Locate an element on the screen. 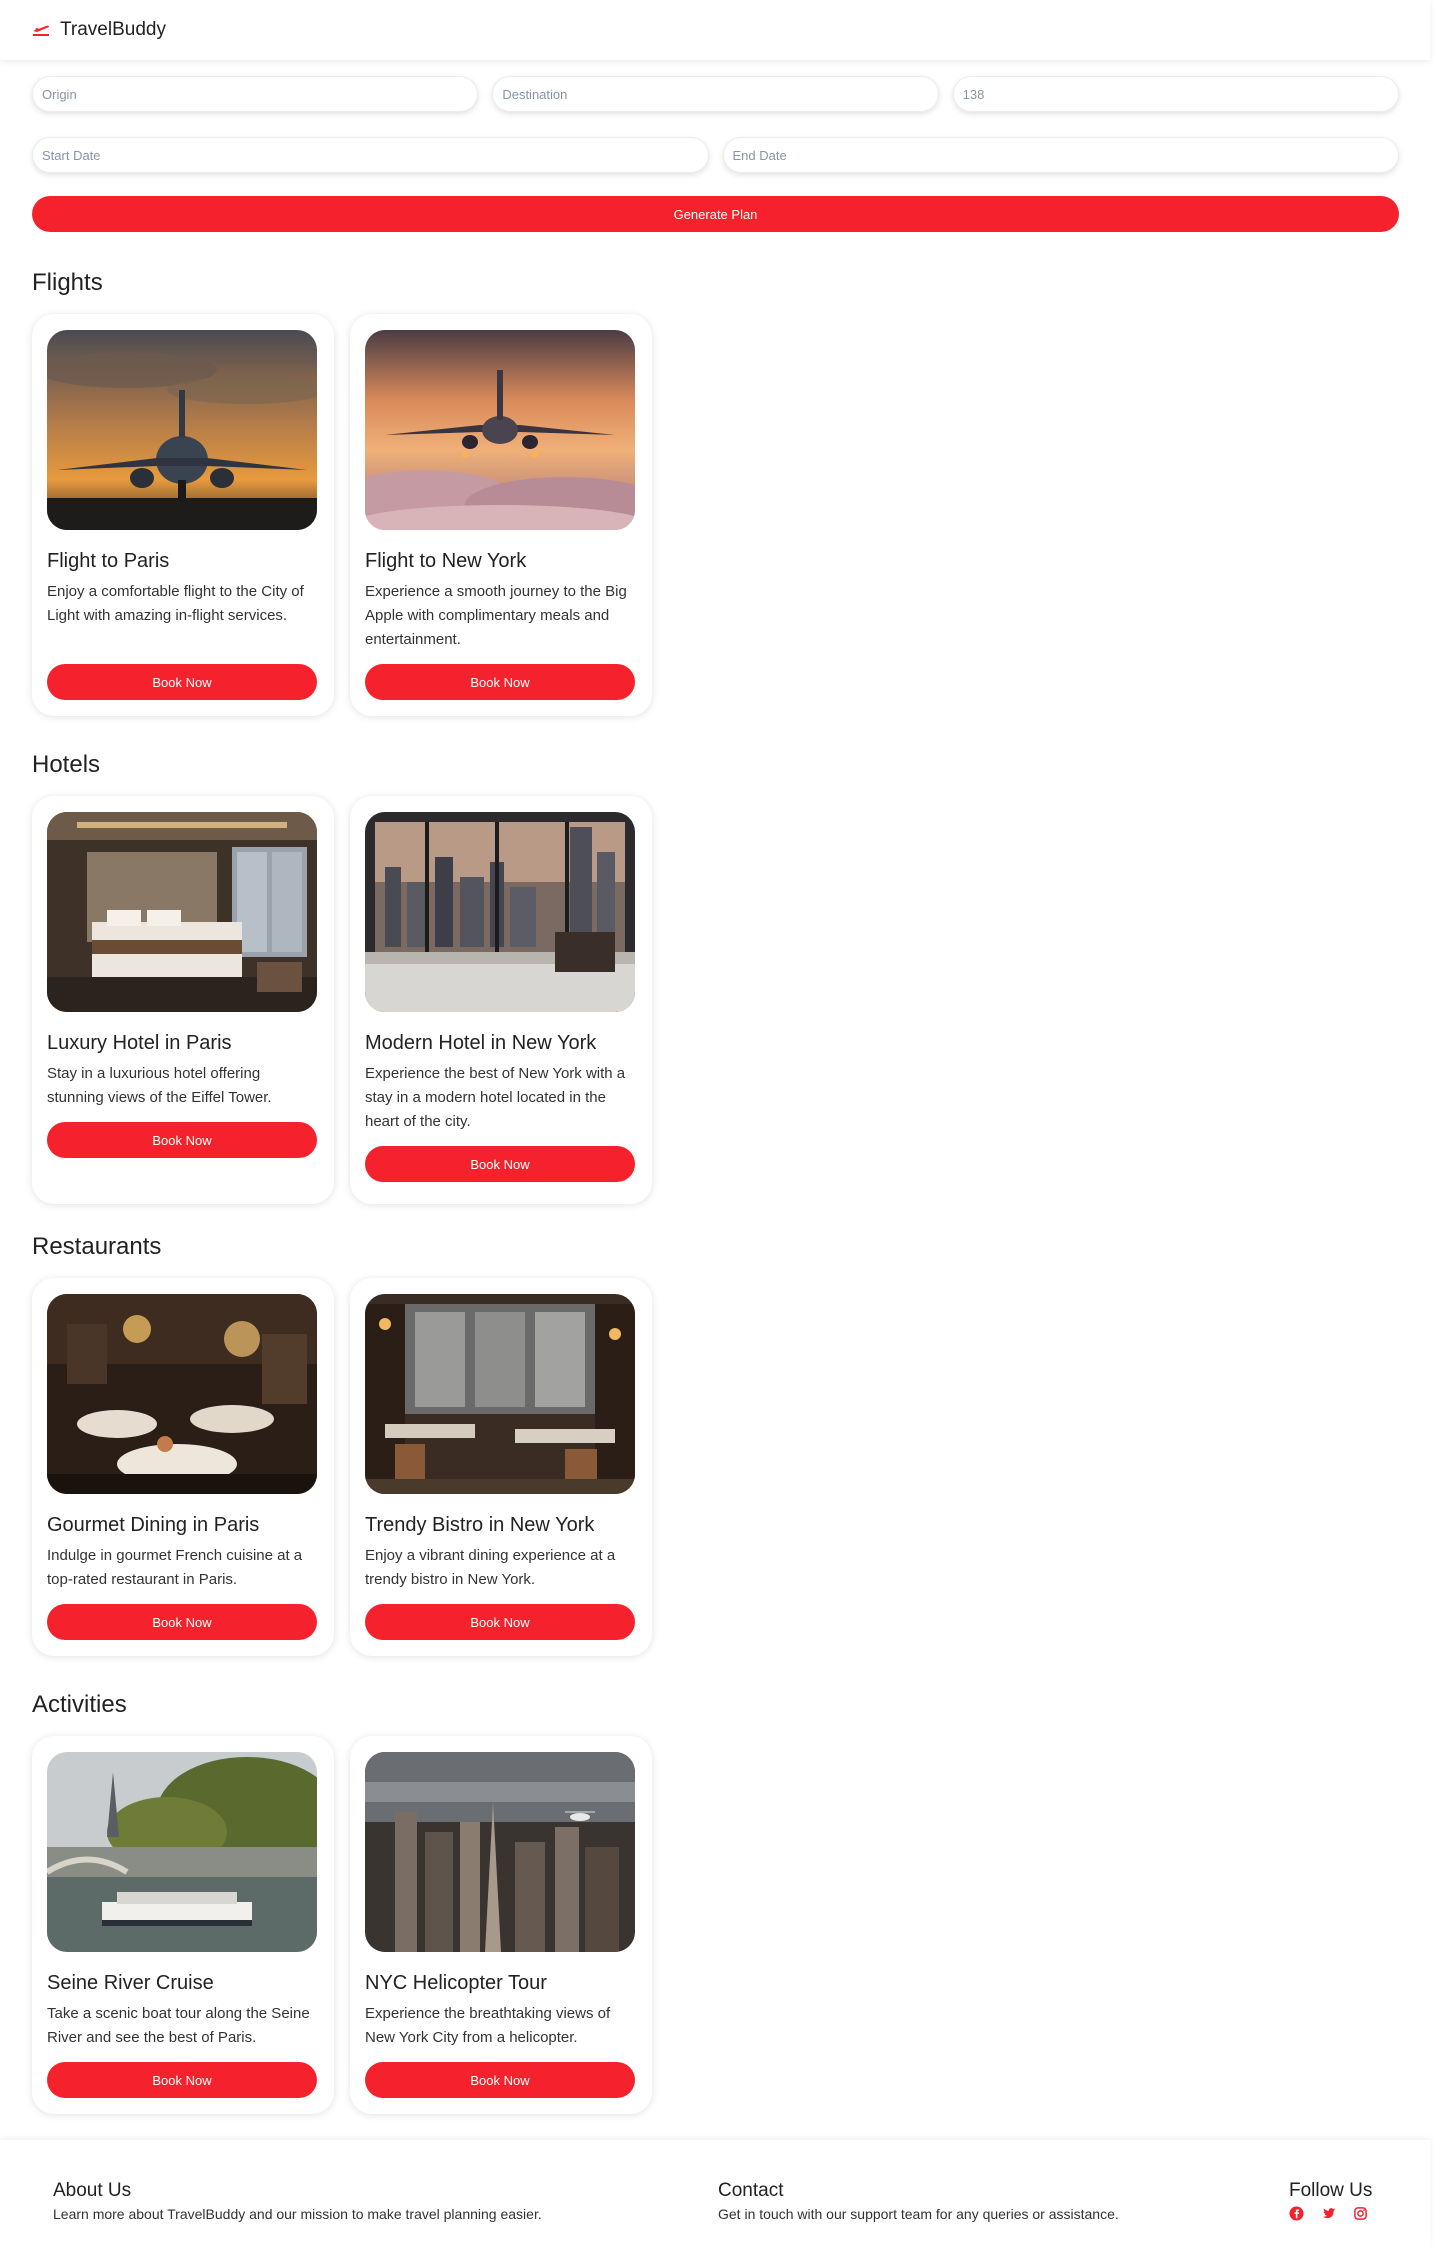 The height and width of the screenshot is (2246, 1440). plane-departure-icon is located at coordinates (41, 30).